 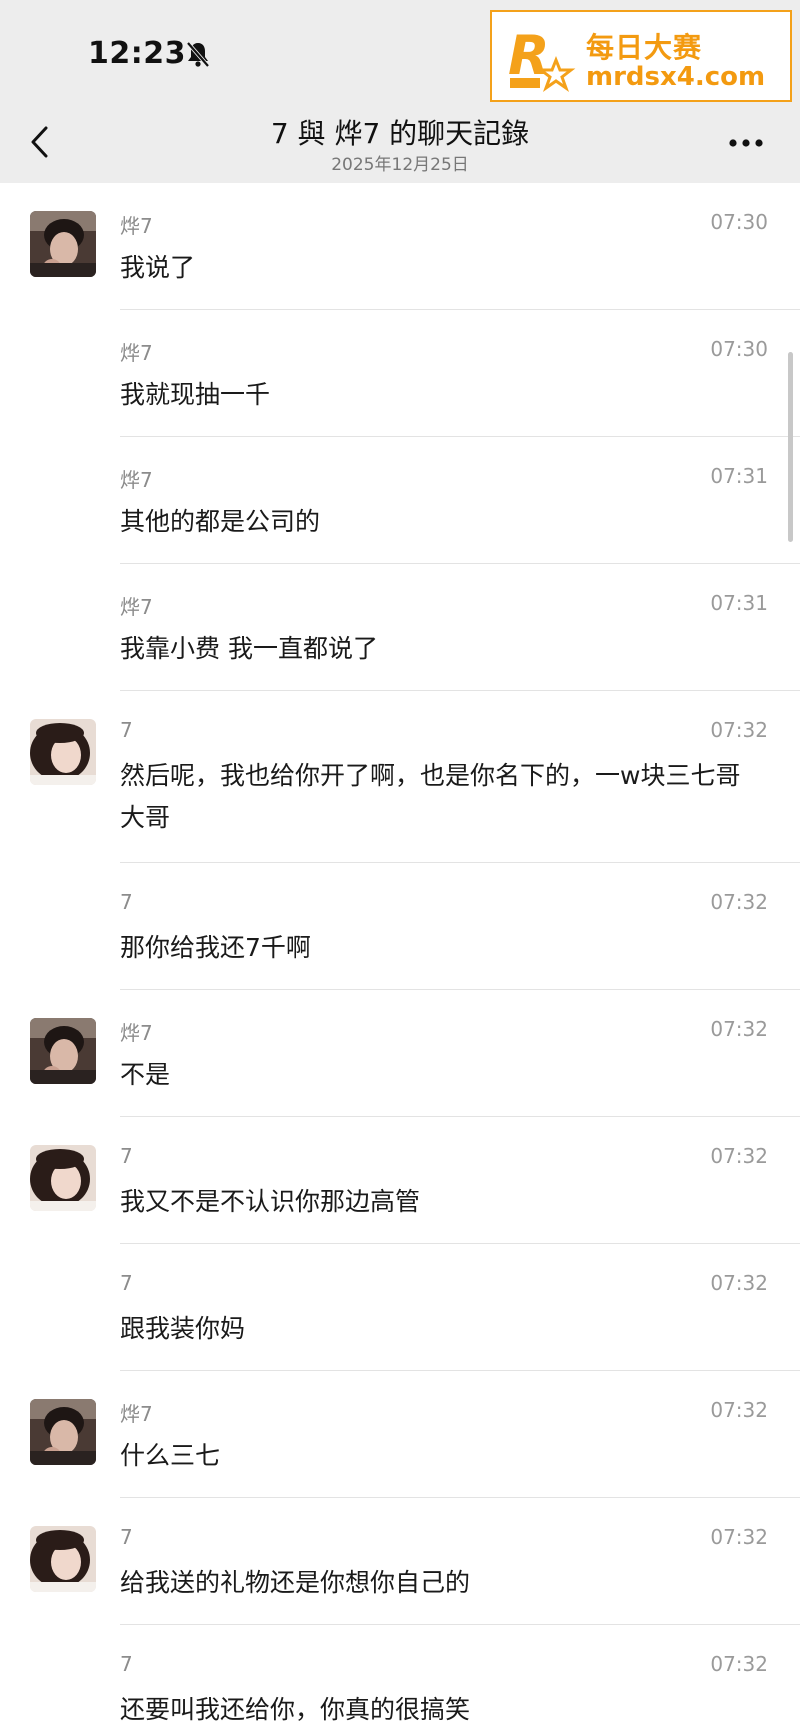 What do you see at coordinates (400, 1307) in the screenshot?
I see `message-item: 7 07:32 跟我装你妈` at bounding box center [400, 1307].